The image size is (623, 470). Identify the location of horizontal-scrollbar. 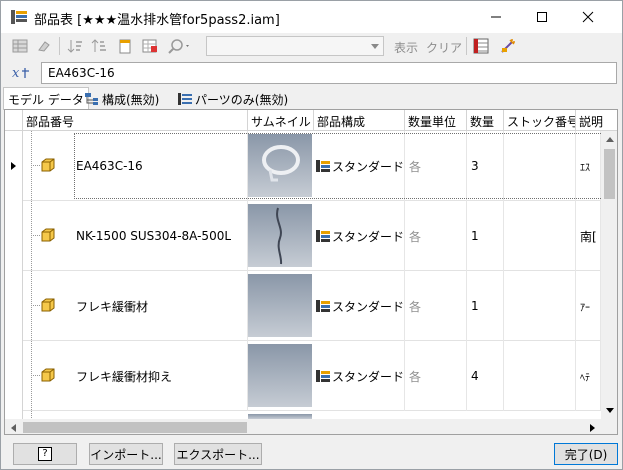
(303, 426).